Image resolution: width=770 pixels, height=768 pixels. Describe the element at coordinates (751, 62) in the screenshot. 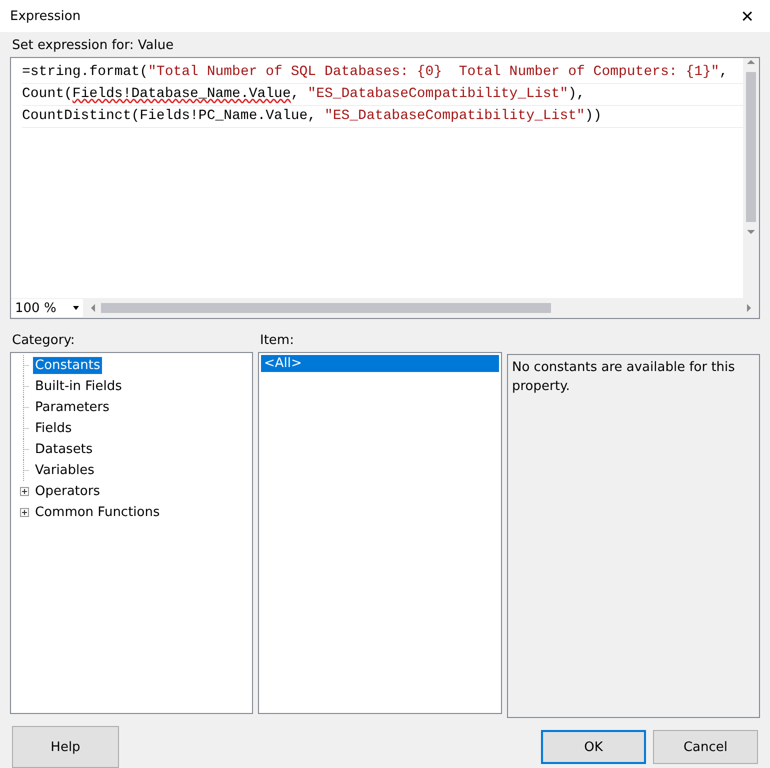

I see `scroll-up-icon` at that location.